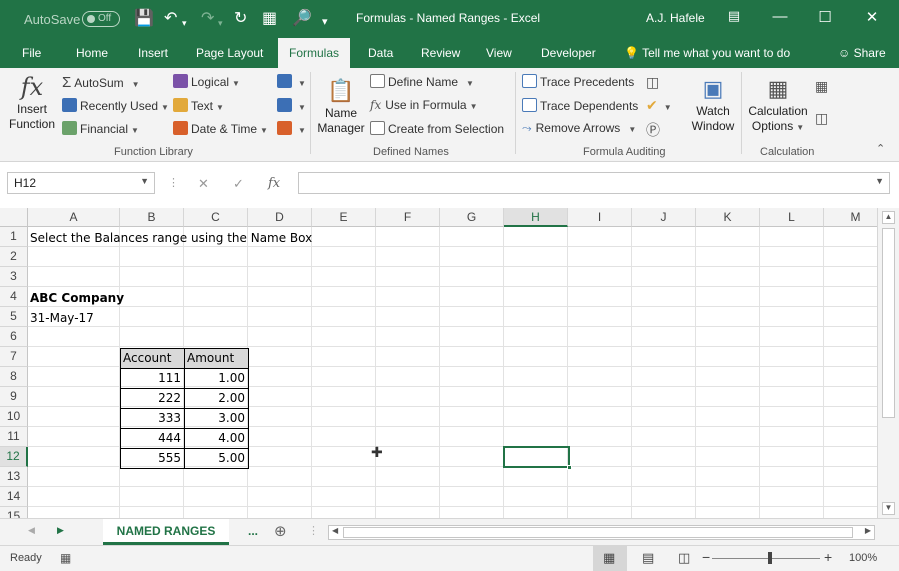 The image size is (899, 571). Describe the element at coordinates (32, 102) in the screenshot. I see `insert-function-button: fx Insert Function` at that location.